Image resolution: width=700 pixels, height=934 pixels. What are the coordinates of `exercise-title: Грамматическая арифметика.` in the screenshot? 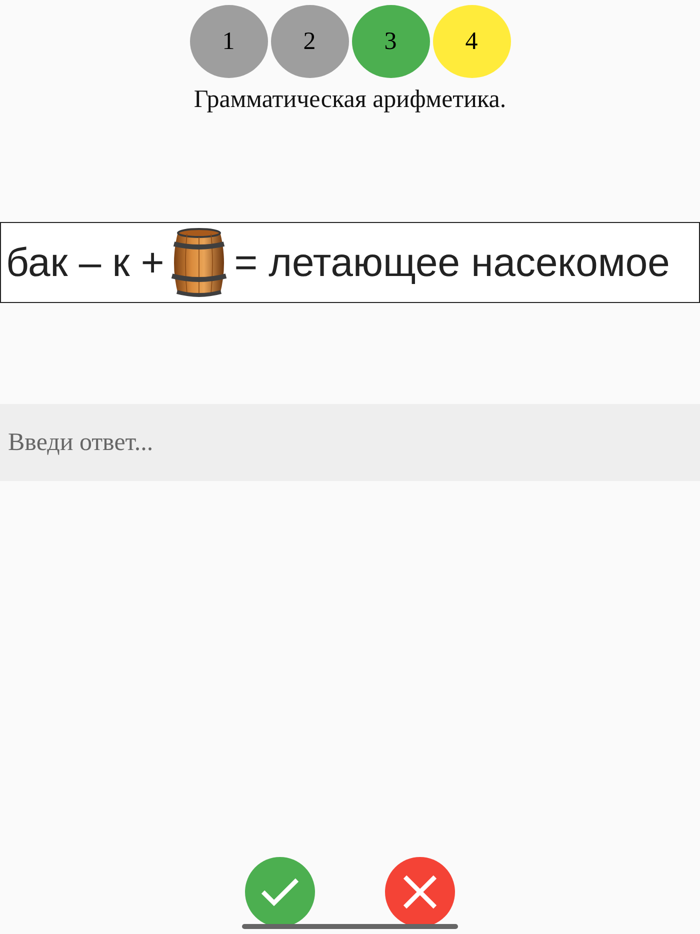 It's located at (350, 100).